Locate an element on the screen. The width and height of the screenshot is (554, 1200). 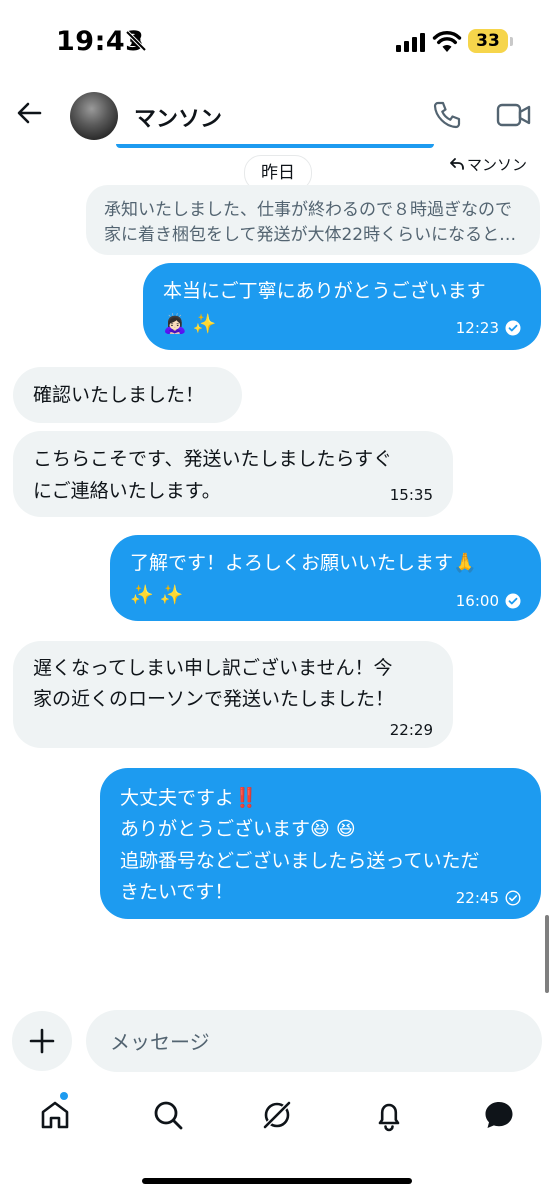
bottom-nav is located at coordinates (277, 1115).